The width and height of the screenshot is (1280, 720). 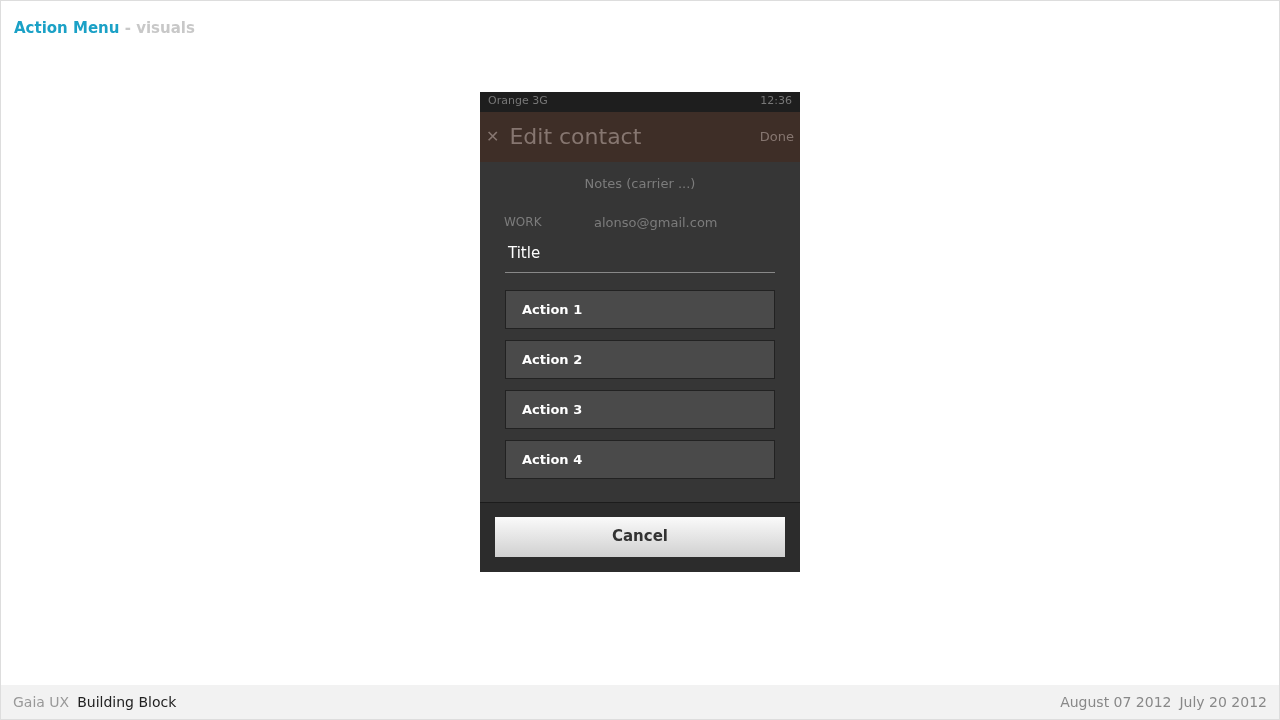 What do you see at coordinates (127, 702) in the screenshot?
I see `section-label: Building Block` at bounding box center [127, 702].